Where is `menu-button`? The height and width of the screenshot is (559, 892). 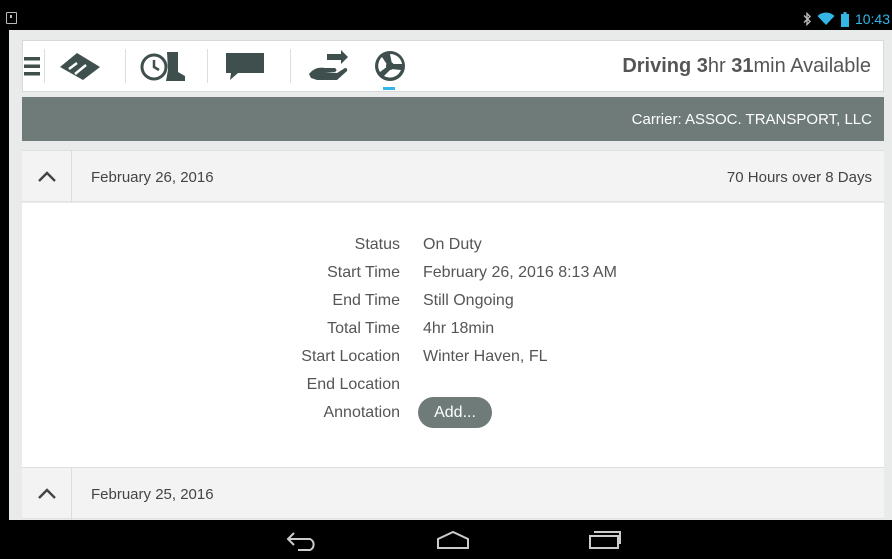
menu-button is located at coordinates (32, 66).